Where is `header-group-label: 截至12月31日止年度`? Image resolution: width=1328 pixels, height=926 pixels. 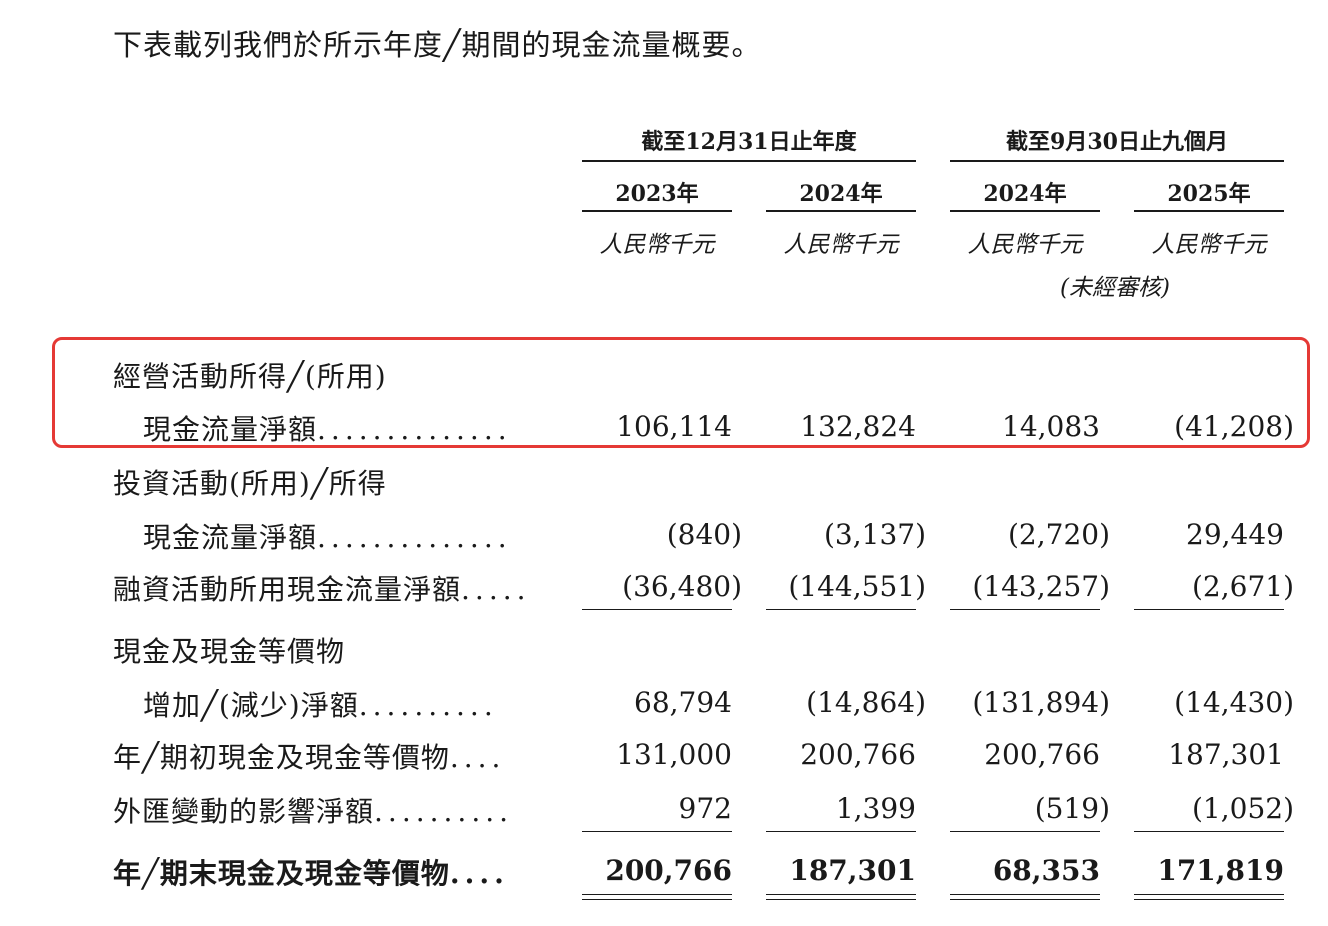 header-group-label: 截至12月31日止年度 is located at coordinates (749, 142).